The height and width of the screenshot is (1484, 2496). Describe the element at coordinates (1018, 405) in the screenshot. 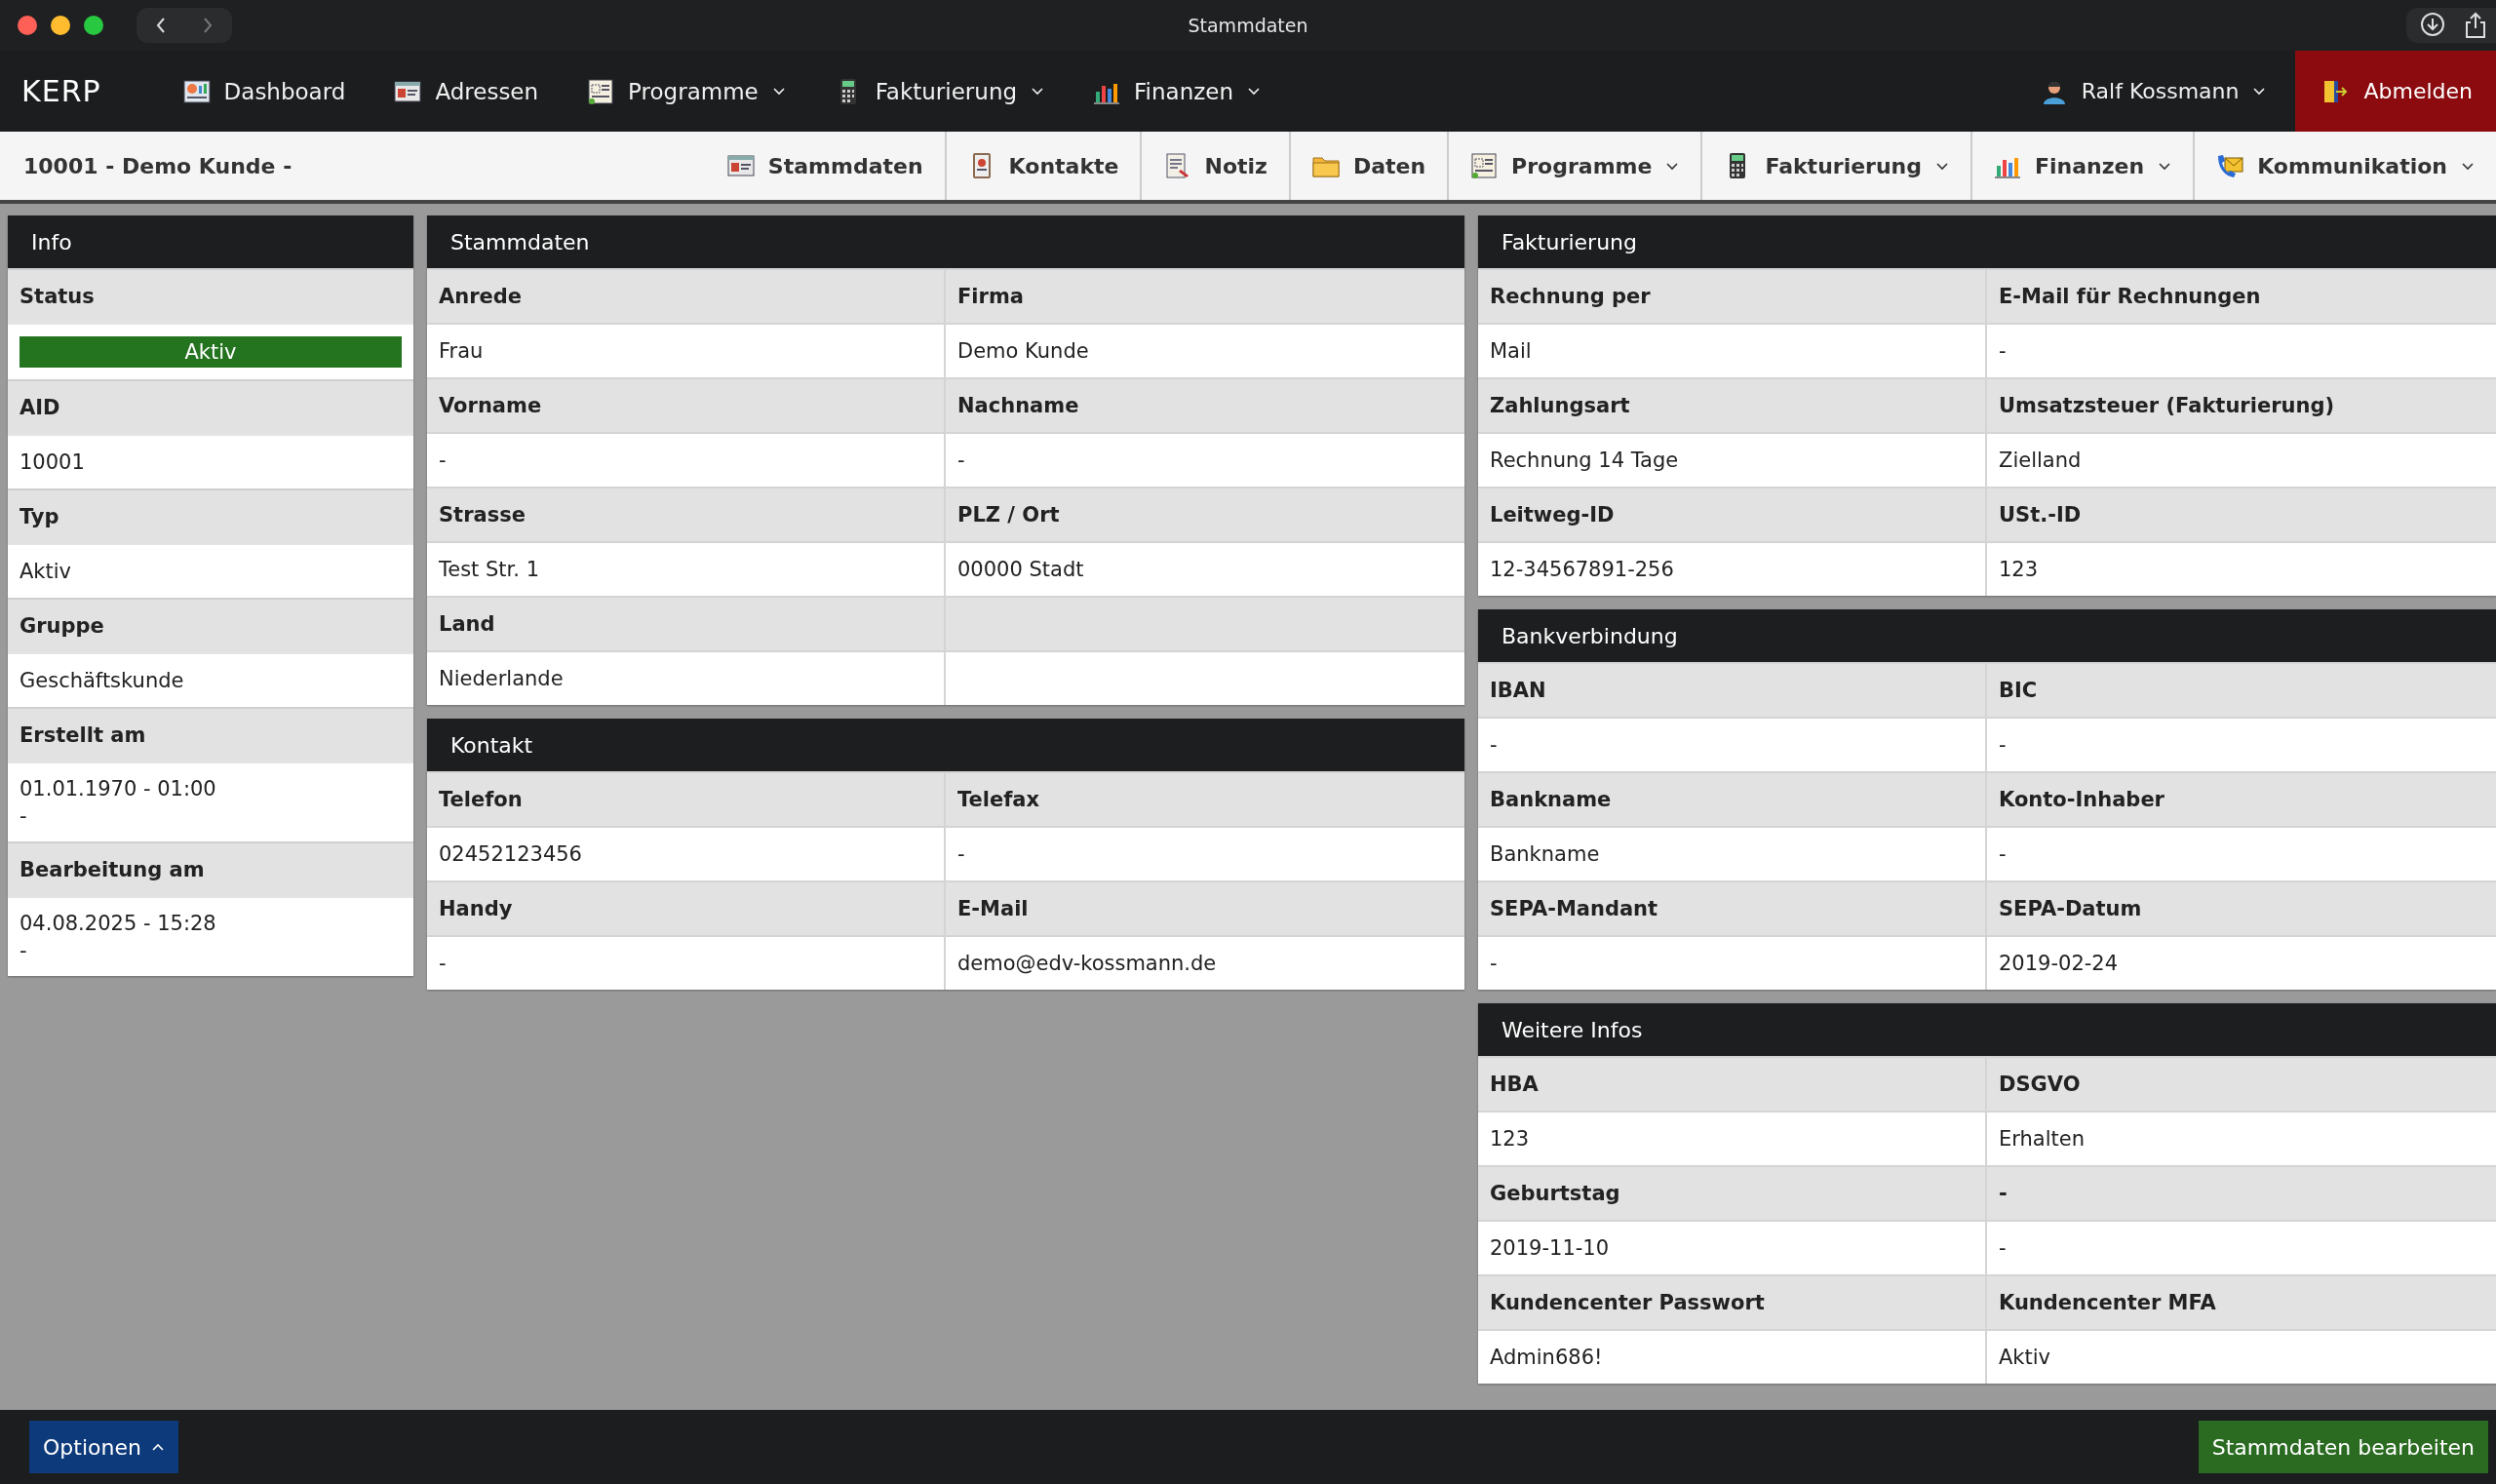

I see `field-label: Nachname` at that location.